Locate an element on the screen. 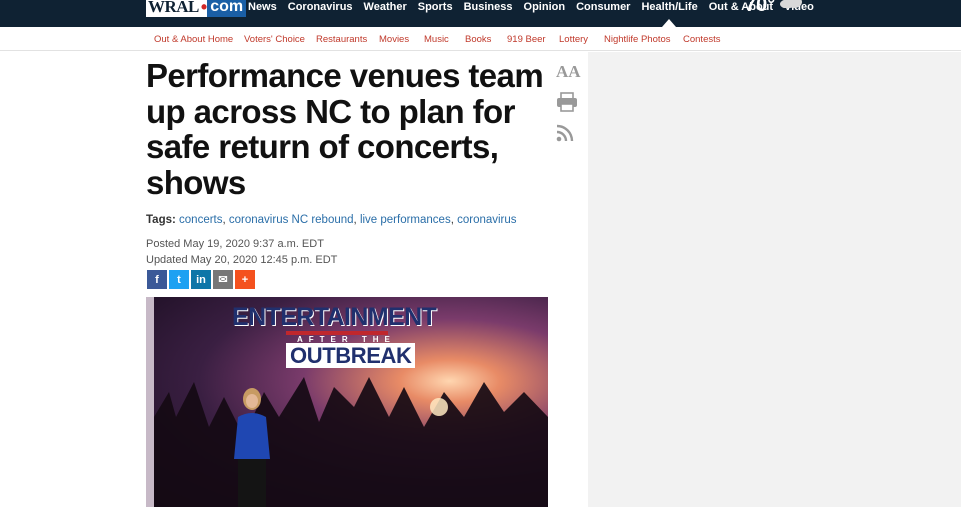 This screenshot has height=507, width=961. facebook-share-icon: f is located at coordinates (157, 279).